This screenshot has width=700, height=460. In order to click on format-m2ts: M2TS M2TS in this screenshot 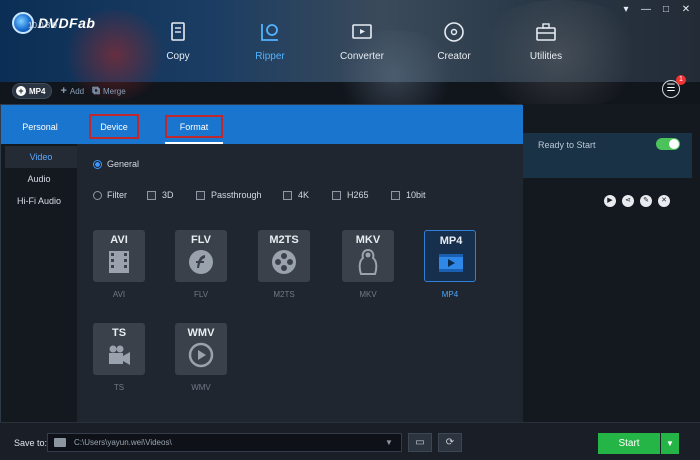, I will do `click(284, 264)`.